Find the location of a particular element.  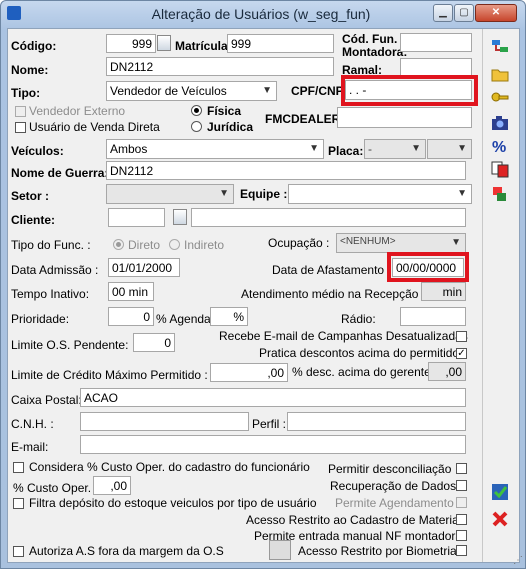

cod-fun-montadora-label: Cód. Fun. Montadora: is located at coordinates (375, 45).